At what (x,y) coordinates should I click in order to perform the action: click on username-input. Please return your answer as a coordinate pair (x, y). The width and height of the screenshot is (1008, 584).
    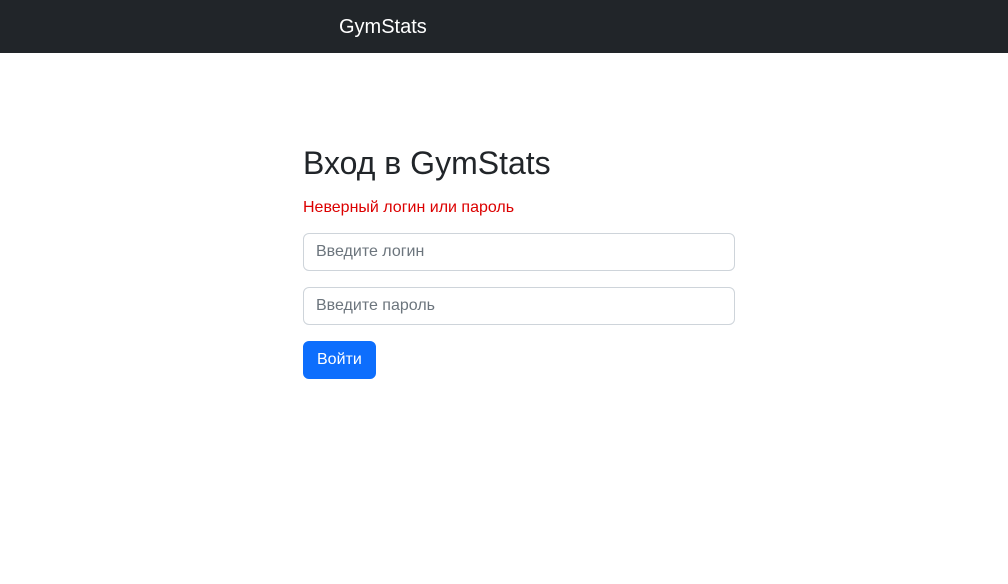
    Looking at the image, I should click on (519, 252).